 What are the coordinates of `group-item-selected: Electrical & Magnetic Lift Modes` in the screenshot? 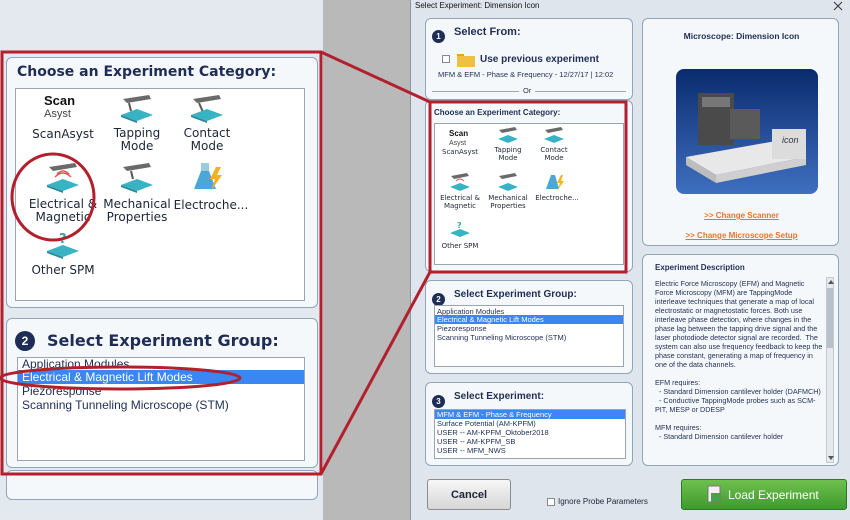 It's located at (529, 319).